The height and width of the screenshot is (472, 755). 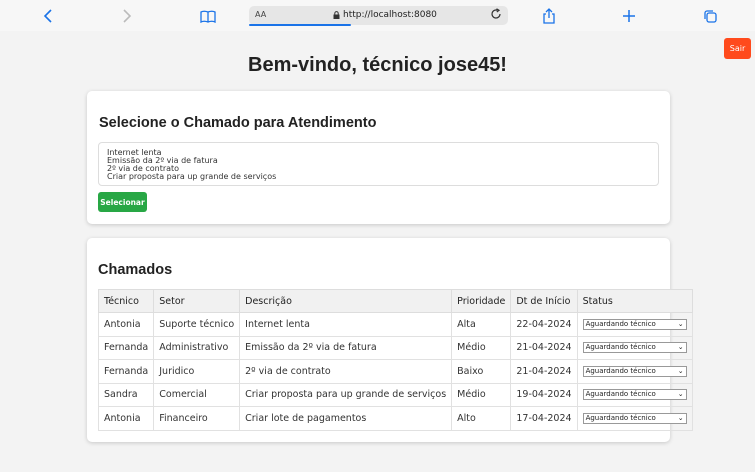 I want to click on cell-prioridade: Alto, so click(x=481, y=418).